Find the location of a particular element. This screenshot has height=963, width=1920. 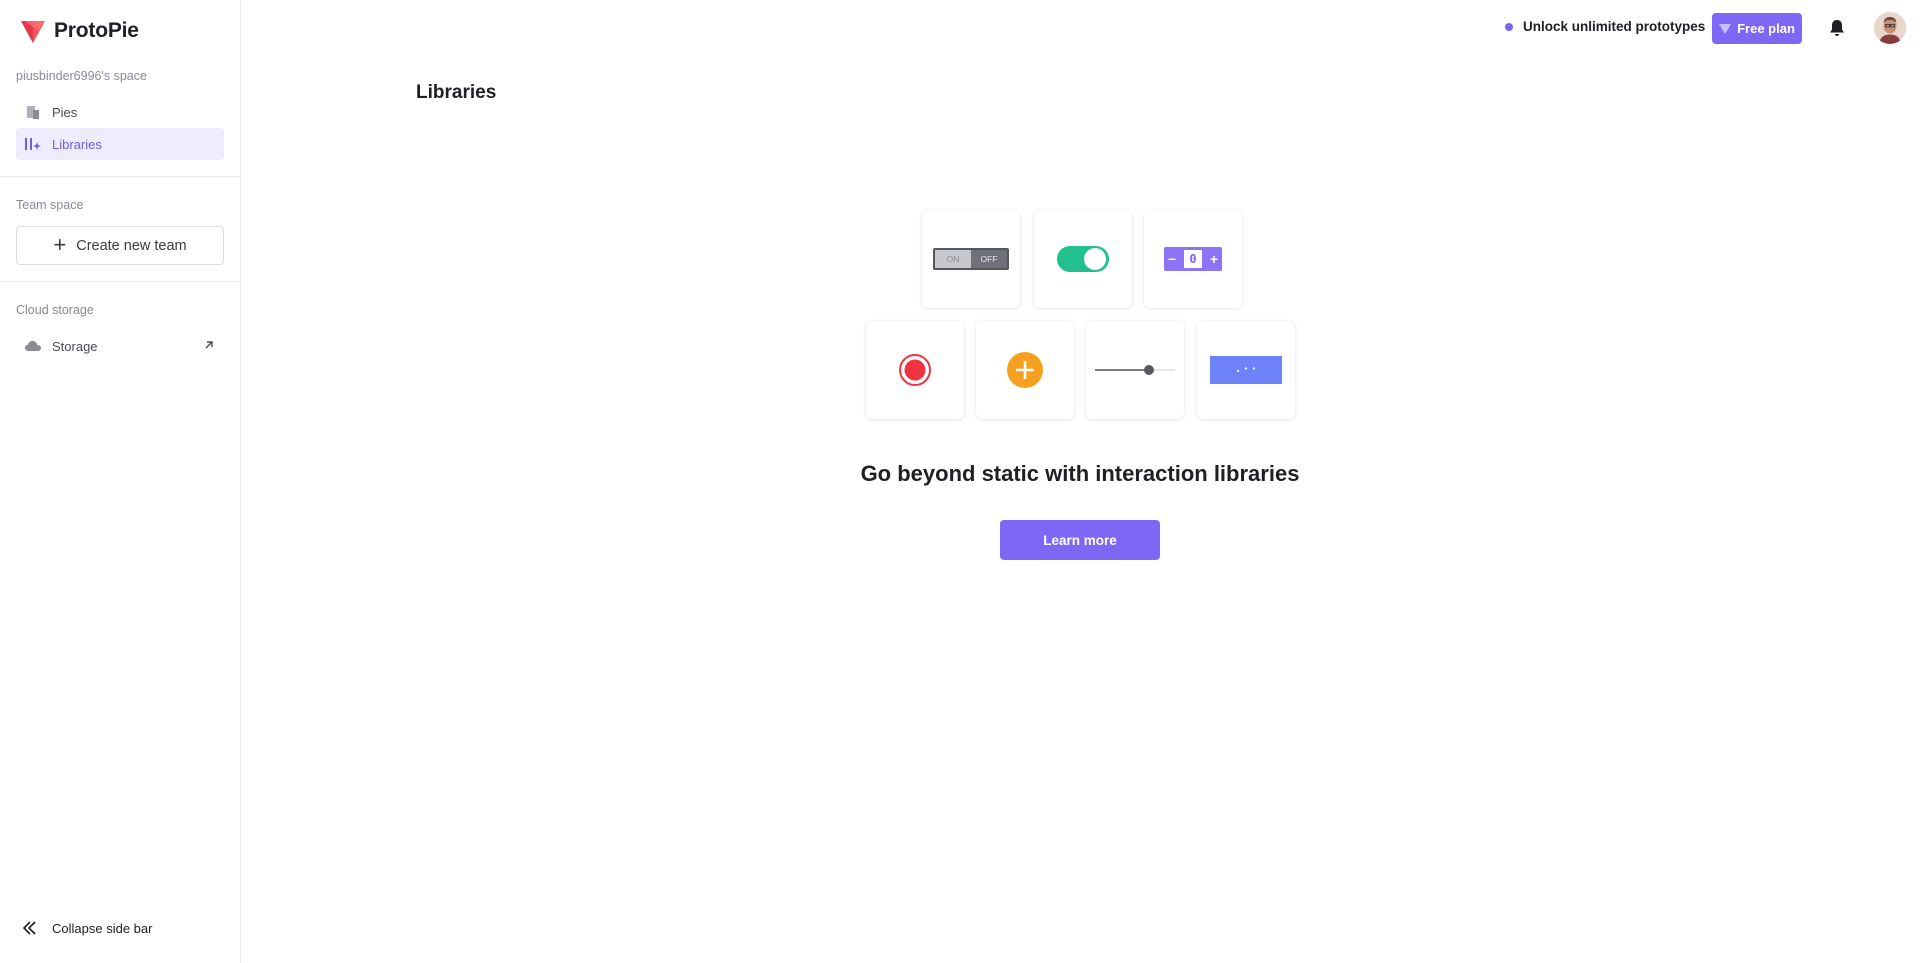

create-new-team-button: + Create new team is located at coordinates (120, 245).